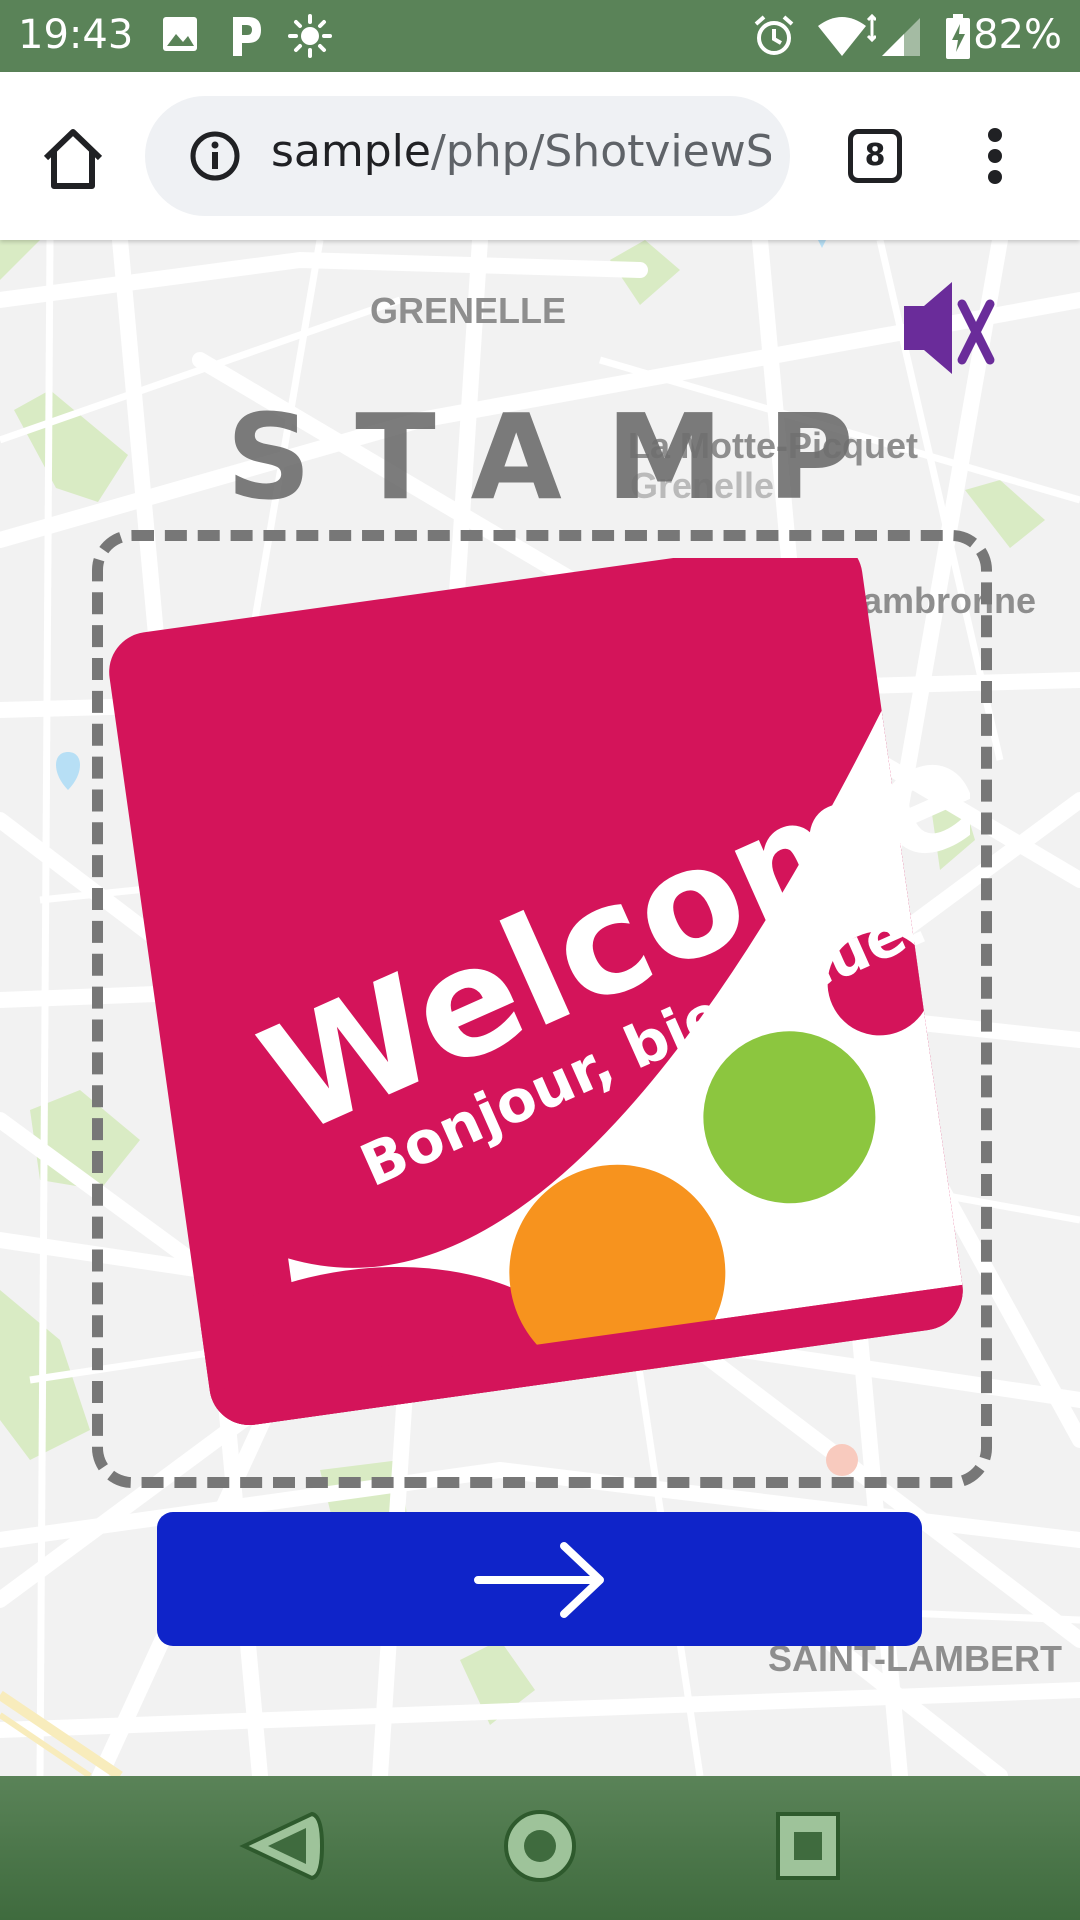 The image size is (1080, 1920). What do you see at coordinates (901, 37) in the screenshot?
I see `signal-icon` at bounding box center [901, 37].